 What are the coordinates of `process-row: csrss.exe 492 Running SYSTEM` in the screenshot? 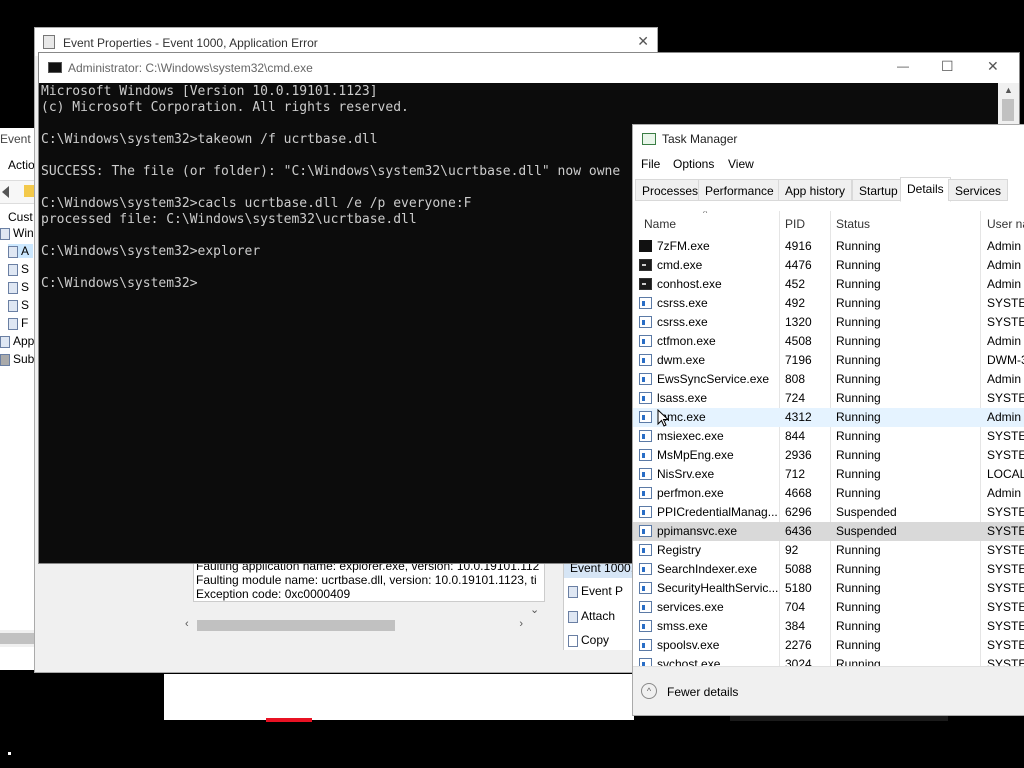 It's located at (828, 303).